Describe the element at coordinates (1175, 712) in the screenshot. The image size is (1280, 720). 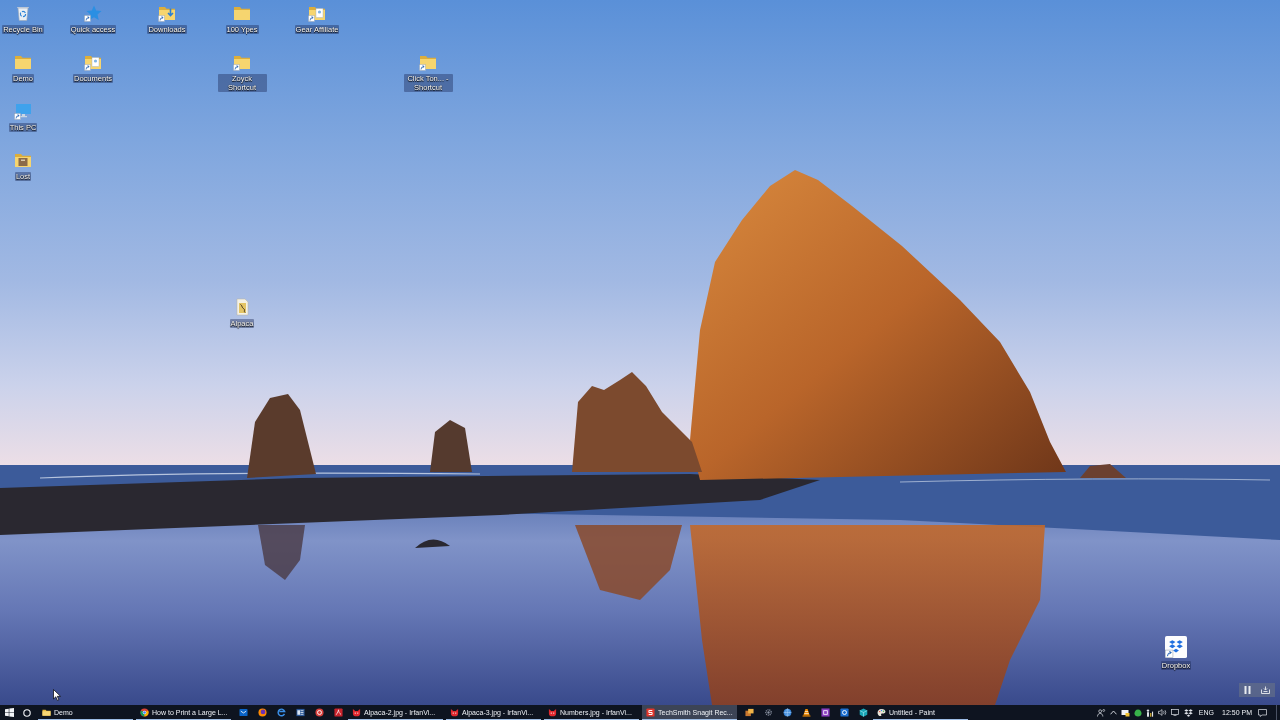
I see `monitor-icon` at that location.